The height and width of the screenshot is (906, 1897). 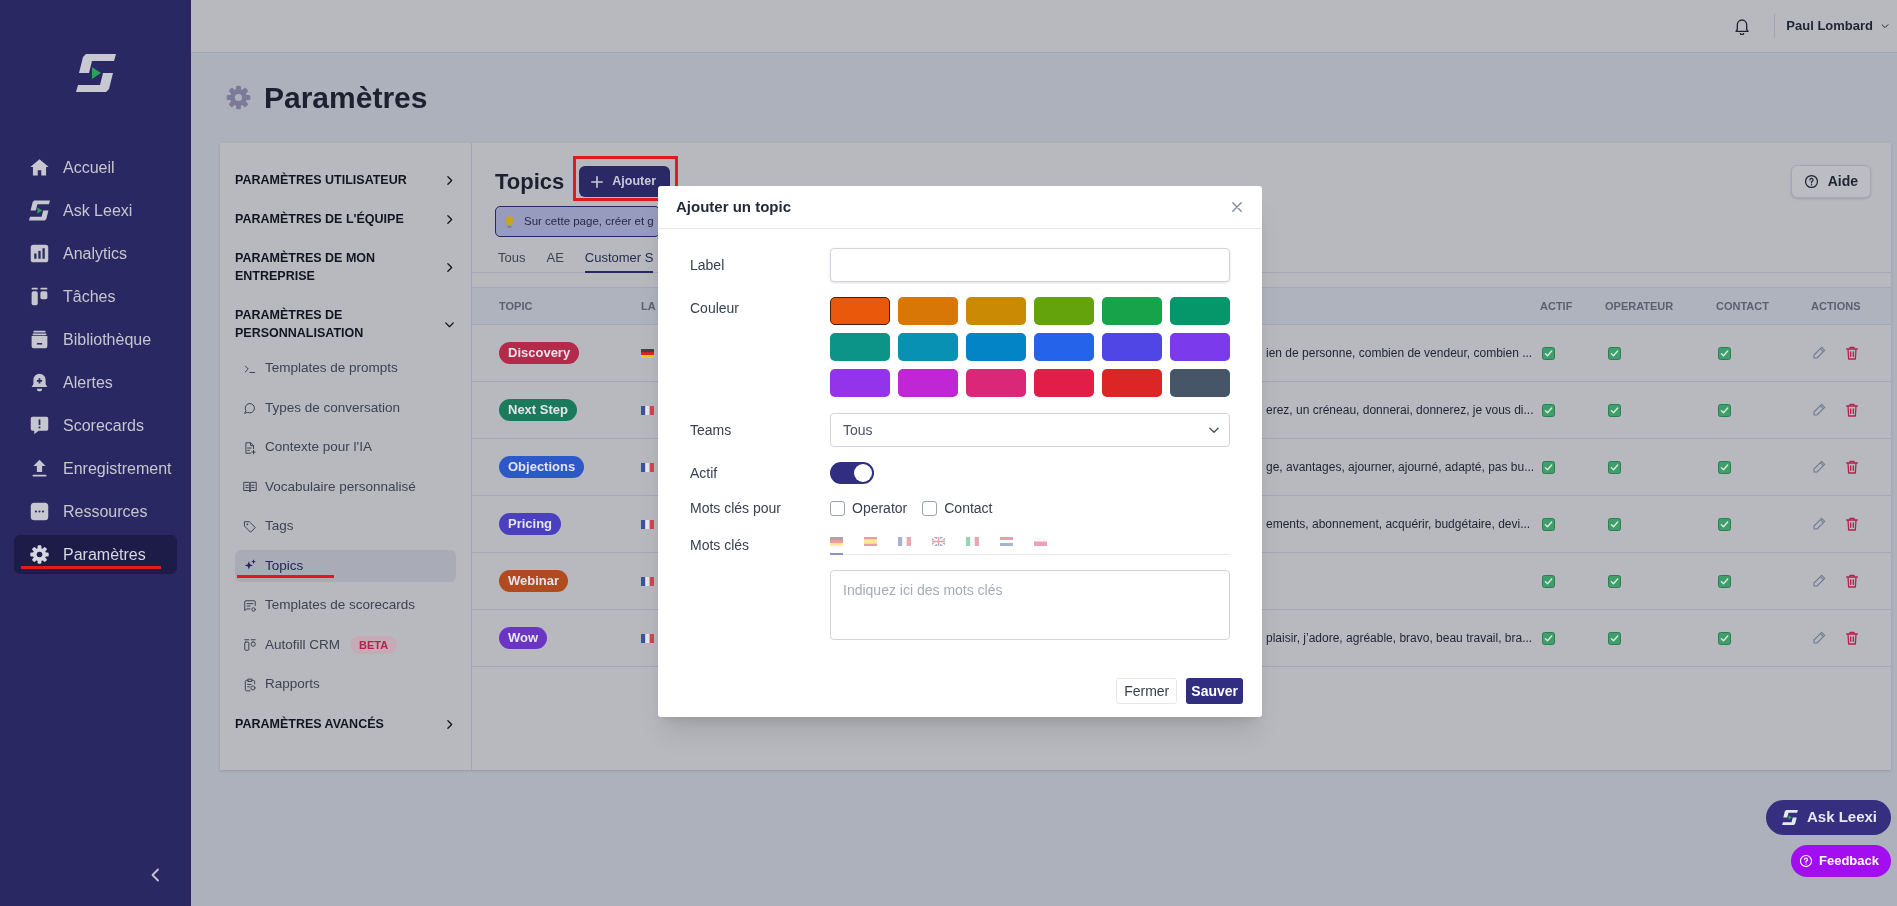 What do you see at coordinates (345, 724) in the screenshot?
I see `section-header: PARAMÈTRES AVANCÉS` at bounding box center [345, 724].